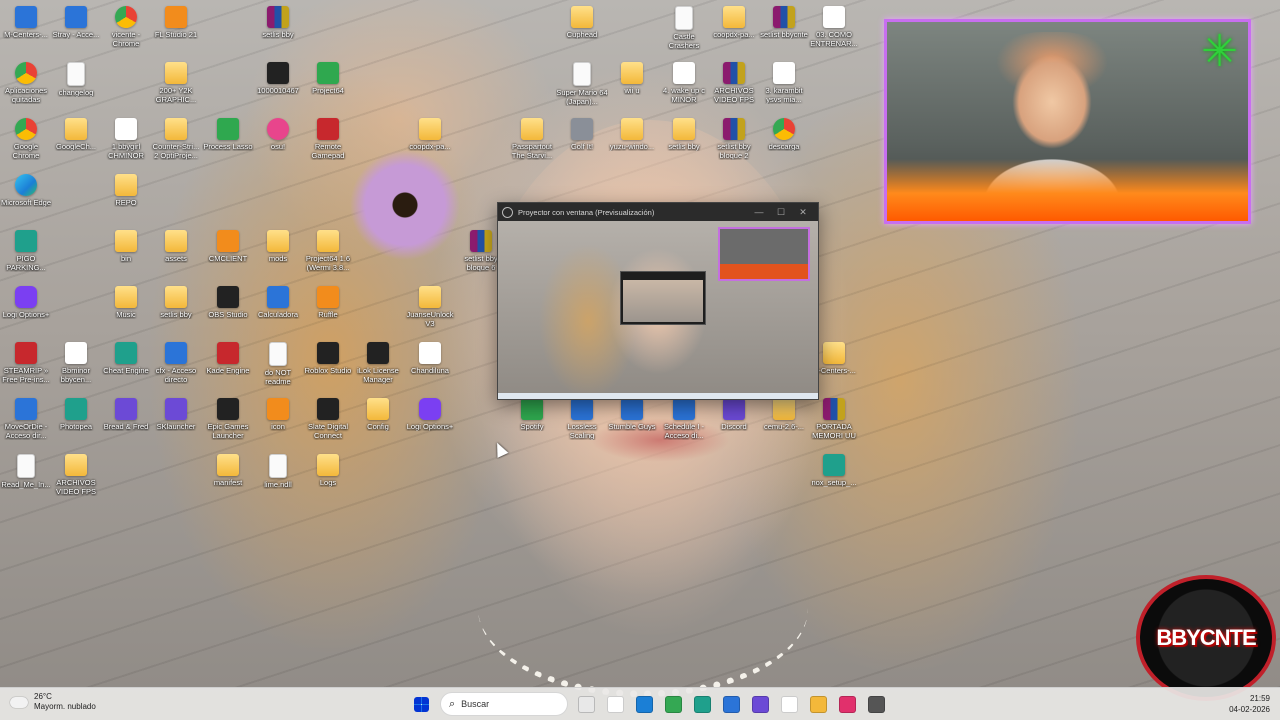  What do you see at coordinates (278, 364) in the screenshot?
I see `desktop-icon: do NOT readme` at bounding box center [278, 364].